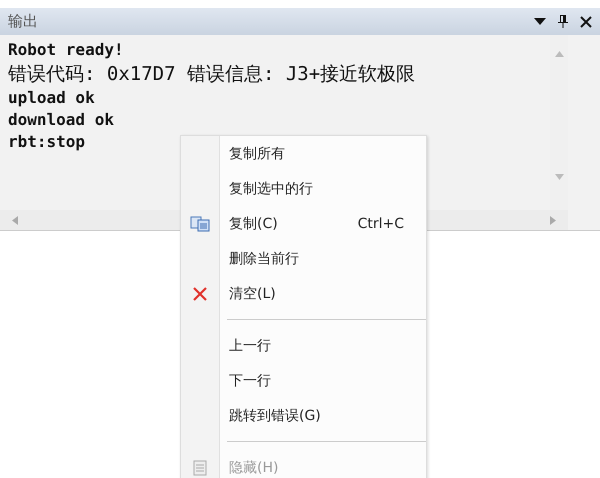  Describe the element at coordinates (66, 50) in the screenshot. I see `output-line: Robot ready!` at that location.